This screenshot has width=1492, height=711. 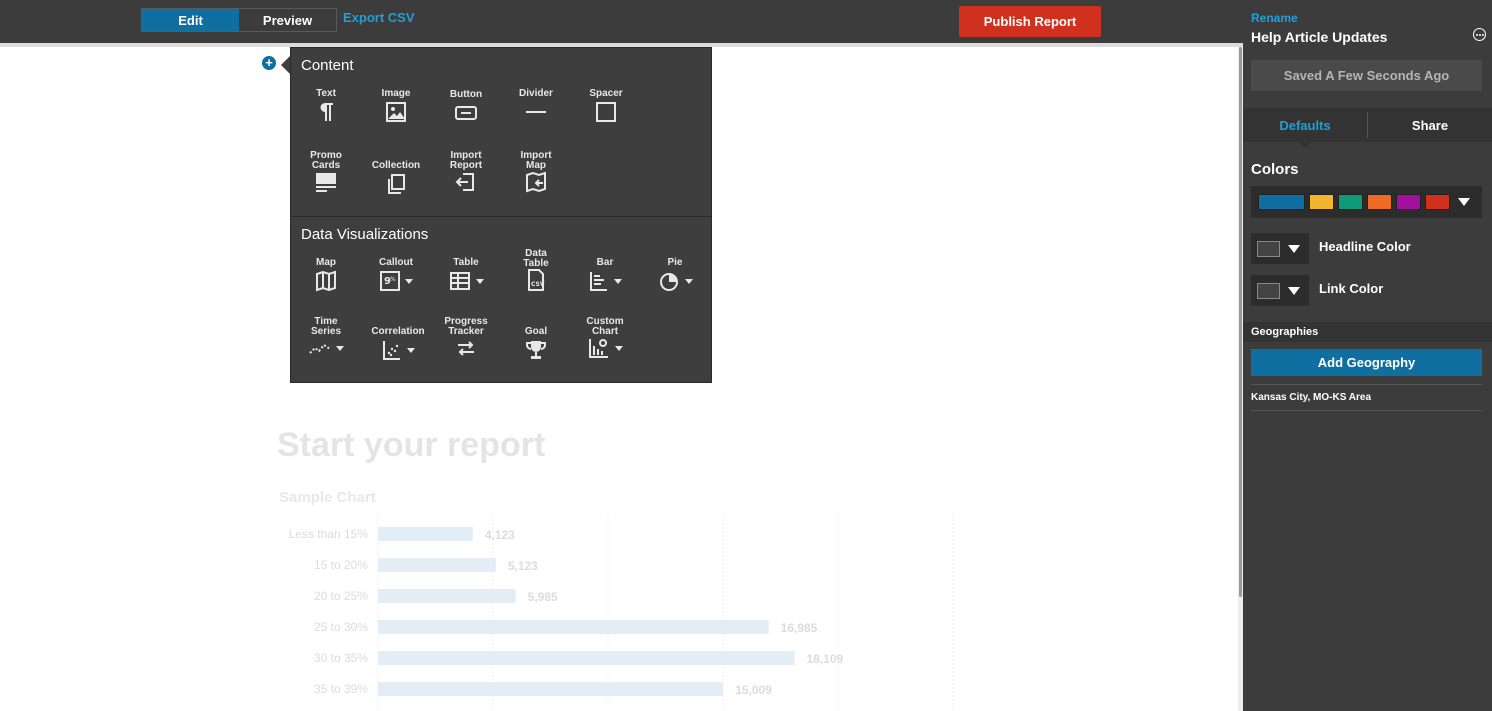 What do you see at coordinates (753, 690) in the screenshot?
I see `chart-value-label: 15,009` at bounding box center [753, 690].